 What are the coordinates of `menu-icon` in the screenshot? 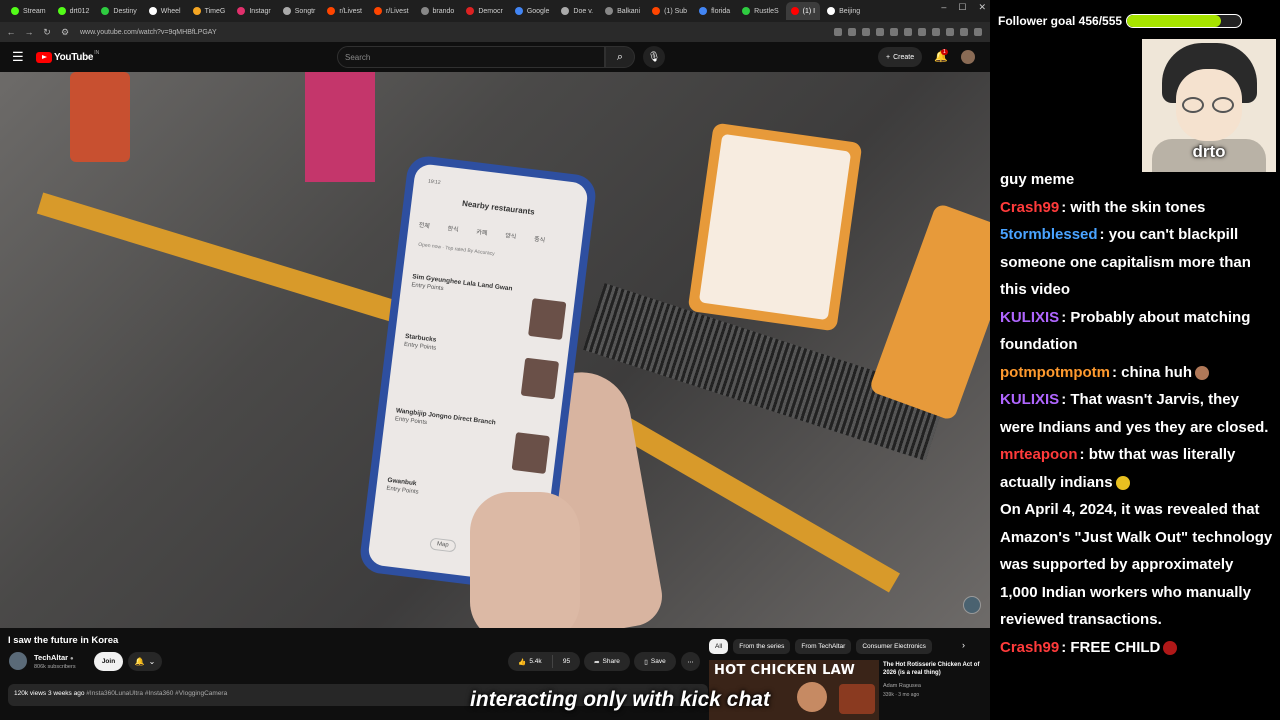 It's located at (978, 32).